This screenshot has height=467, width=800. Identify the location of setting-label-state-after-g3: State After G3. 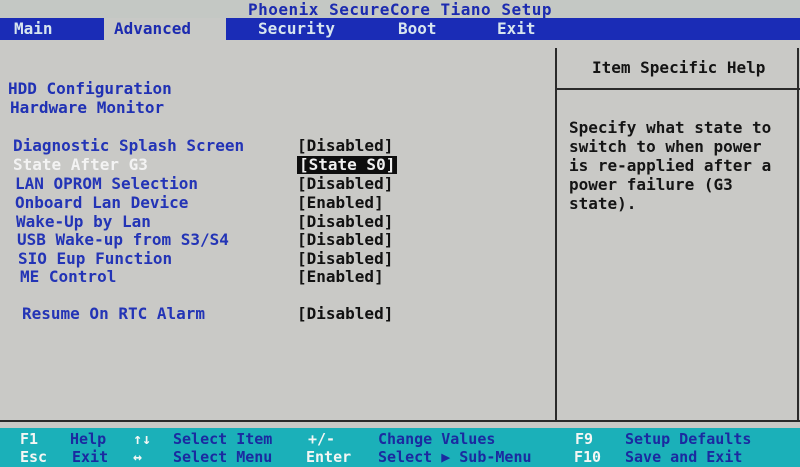
(80, 165).